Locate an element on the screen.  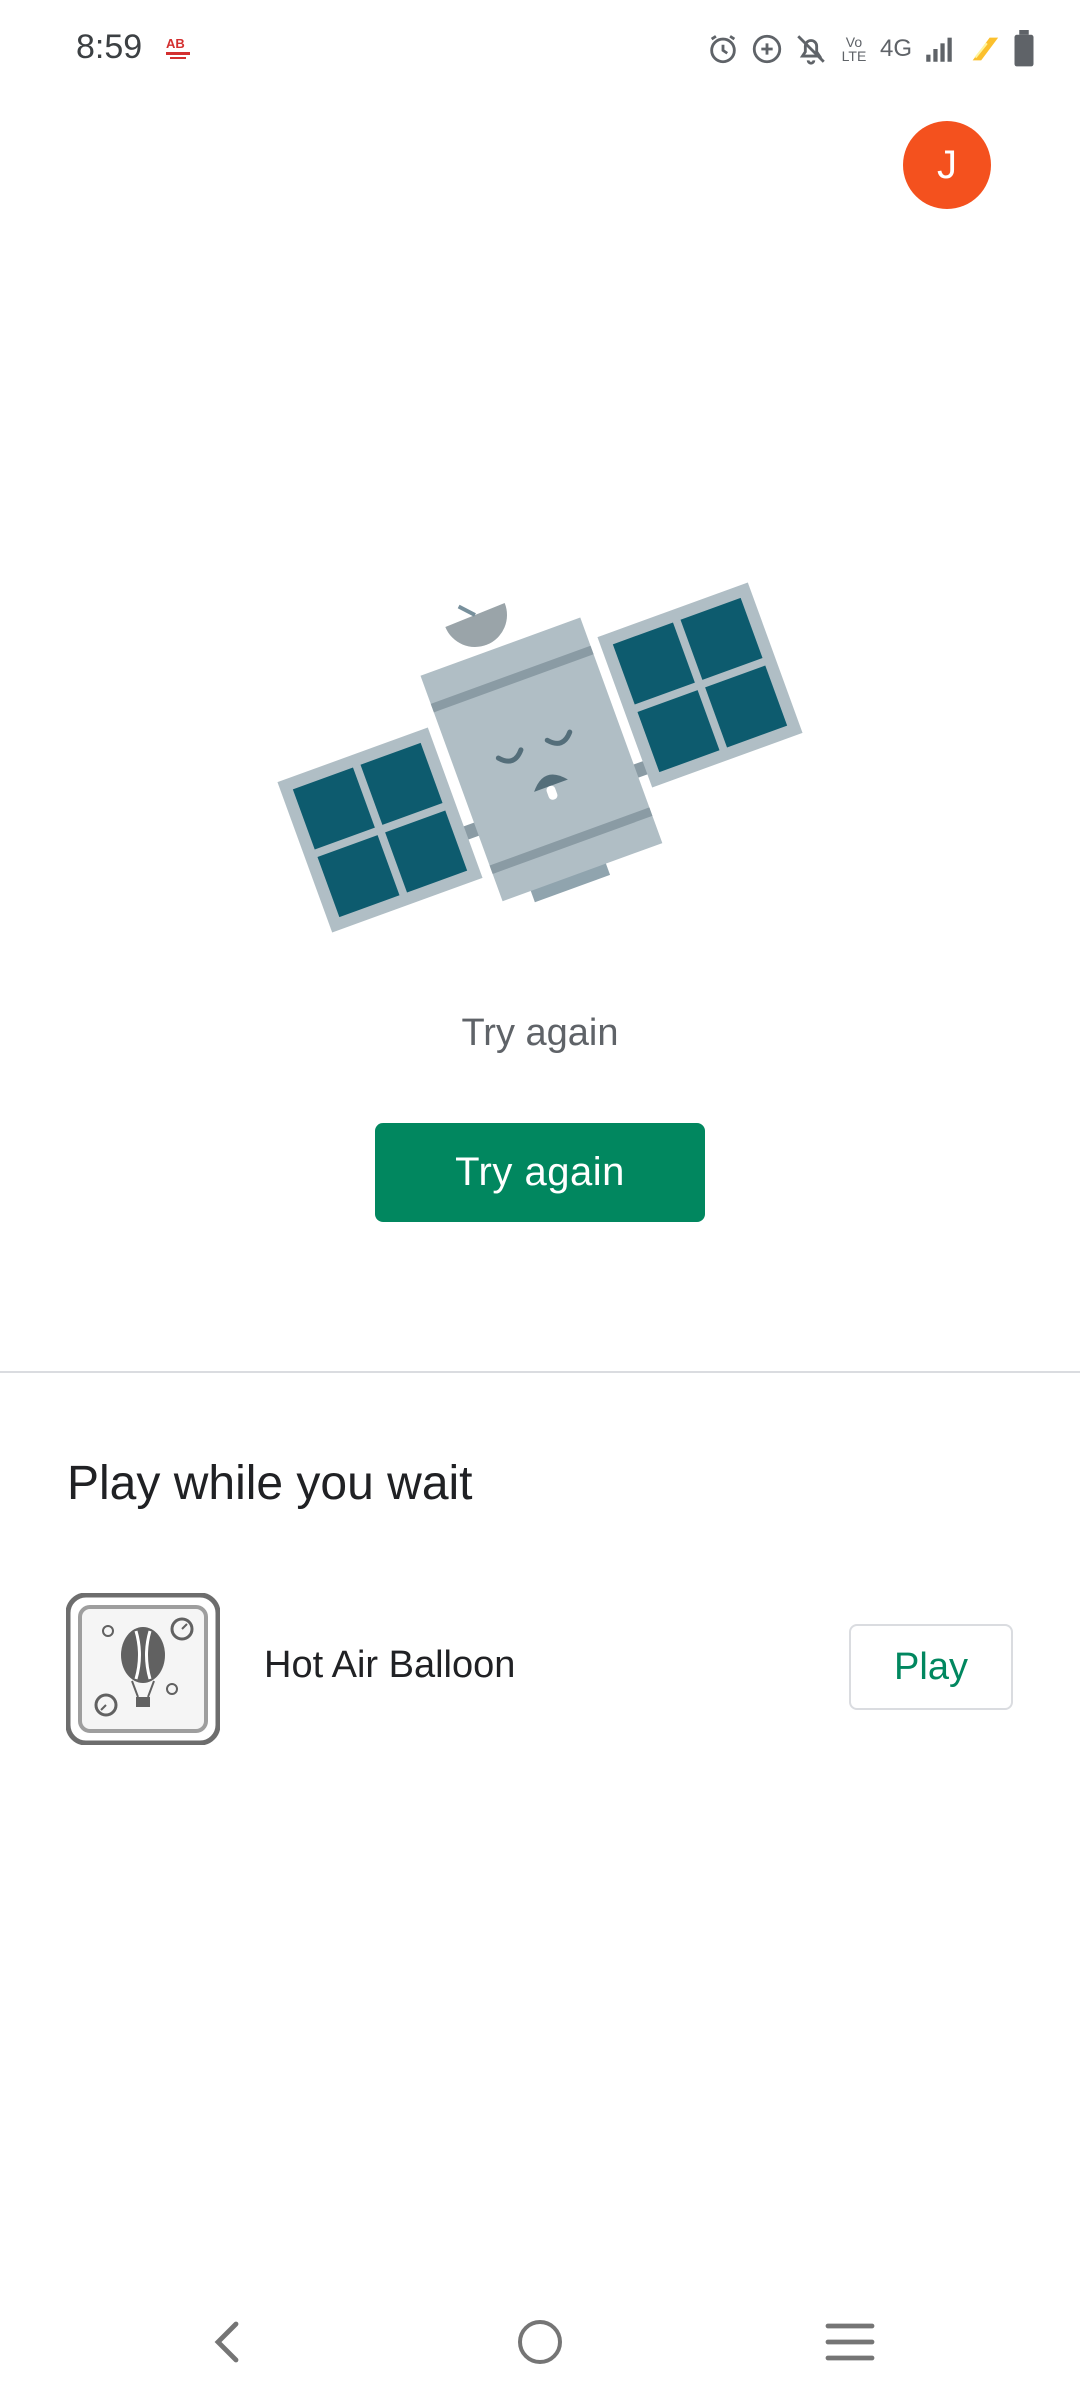
alarm-icon is located at coordinates (723, 49).